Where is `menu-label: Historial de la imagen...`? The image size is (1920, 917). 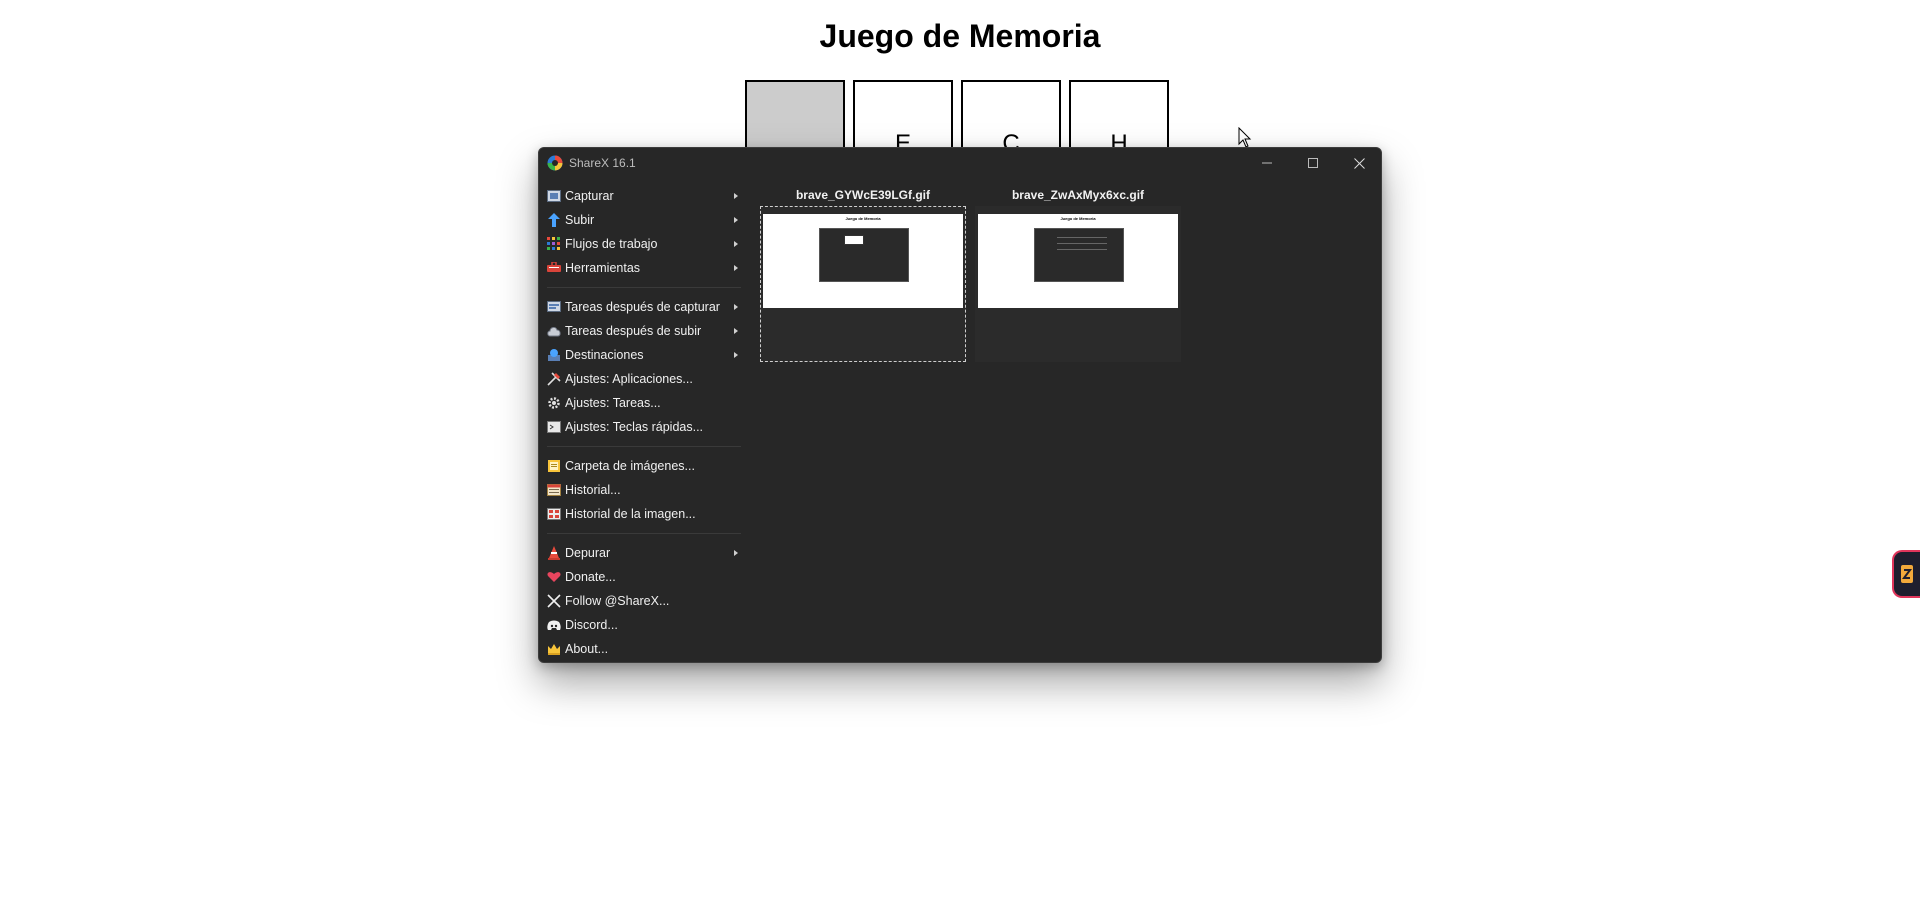 menu-label: Historial de la imagen... is located at coordinates (630, 514).